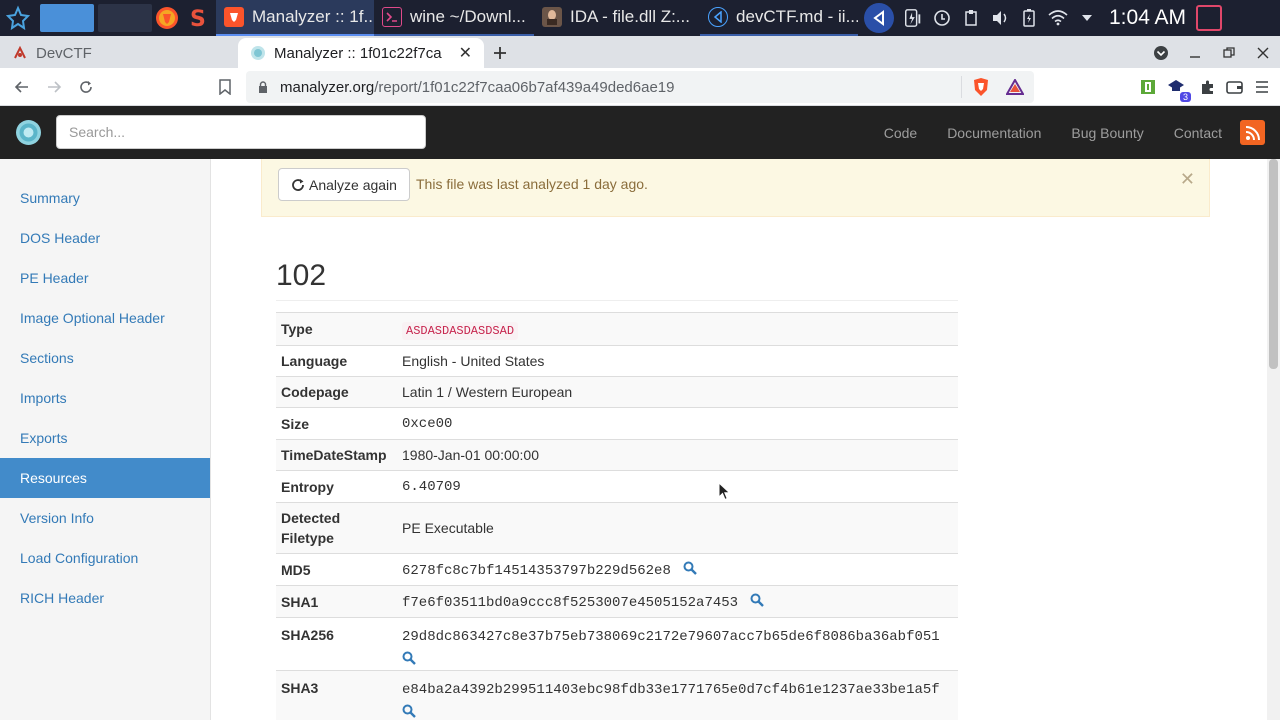 The image size is (1280, 720). I want to click on forward-button, so click(54, 87).